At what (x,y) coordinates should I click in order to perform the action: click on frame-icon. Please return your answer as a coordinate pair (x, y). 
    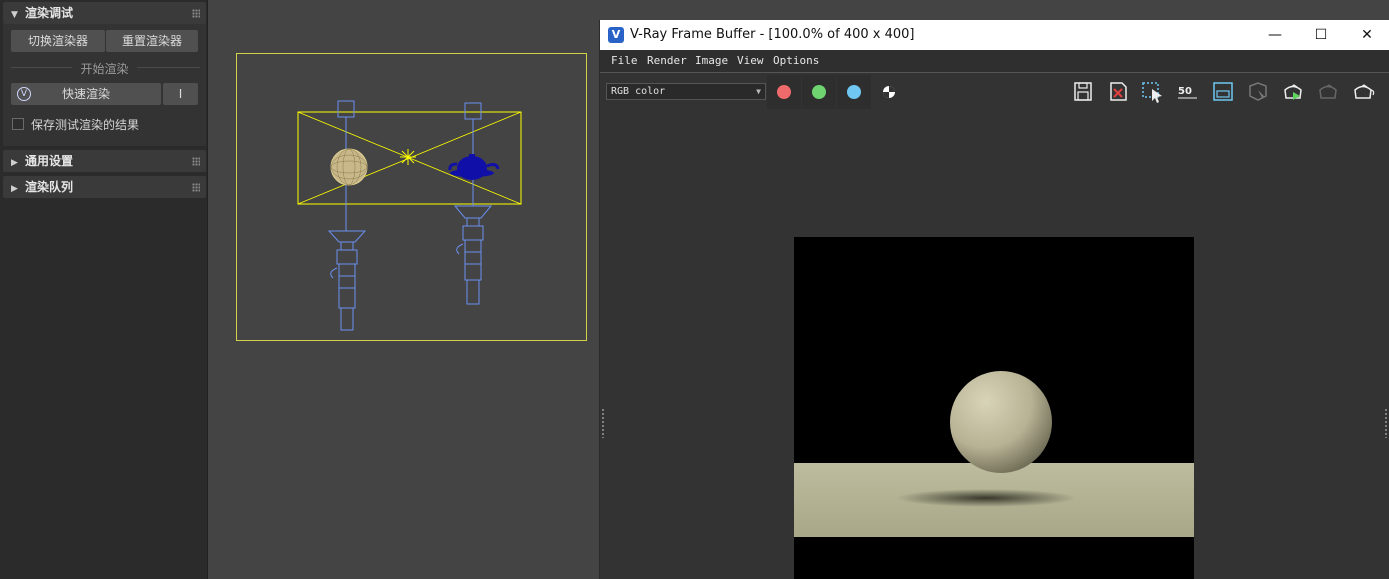
    Looking at the image, I should click on (1223, 91).